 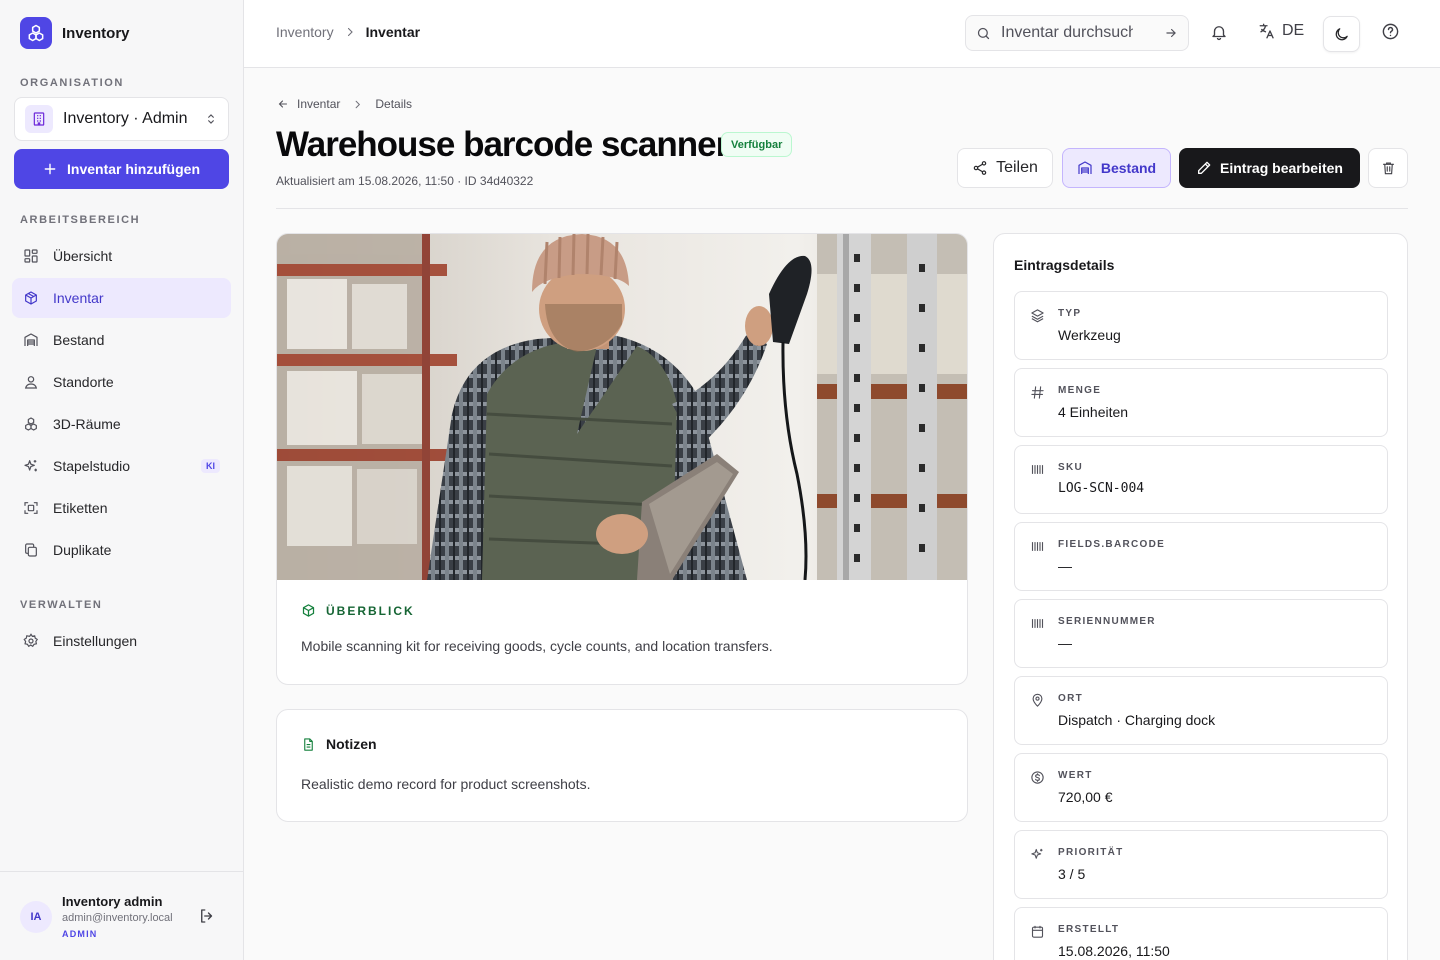 What do you see at coordinates (1080, 390) in the screenshot?
I see `detail-label: MENGE` at bounding box center [1080, 390].